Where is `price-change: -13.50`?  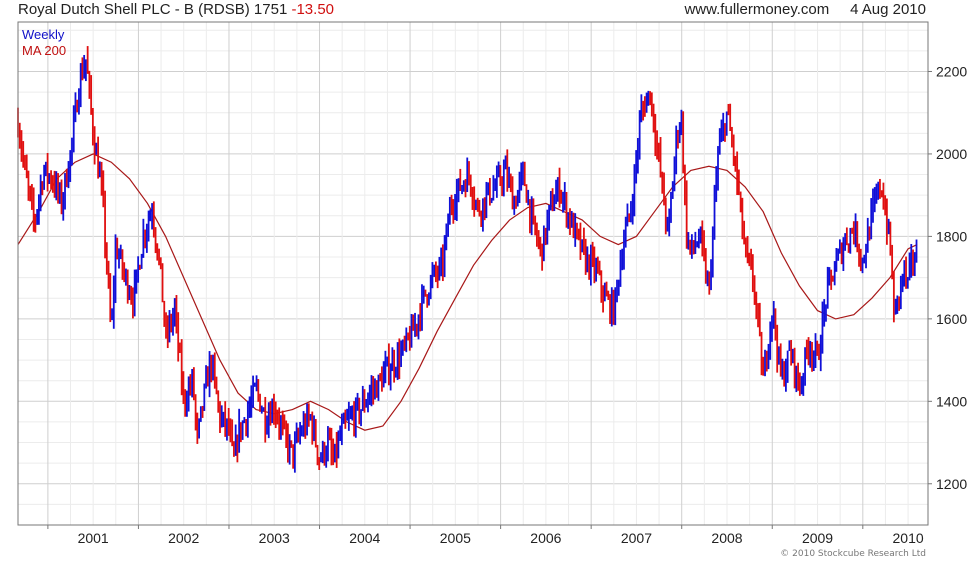
price-change: -13.50 is located at coordinates (313, 9).